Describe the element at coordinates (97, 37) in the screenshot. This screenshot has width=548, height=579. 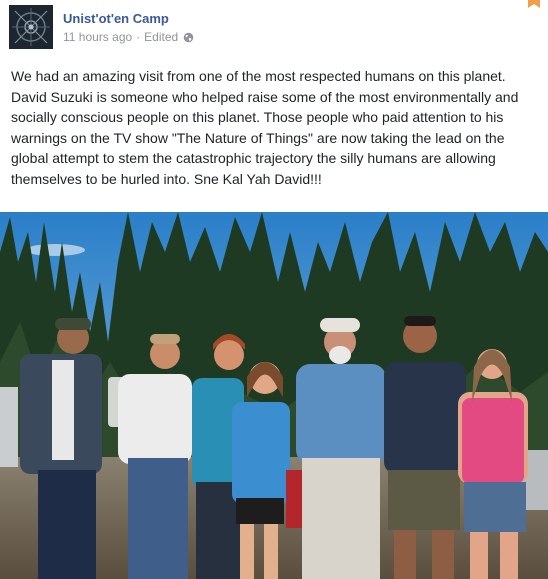
I see `post-timestamp: 11 hours ago` at that location.